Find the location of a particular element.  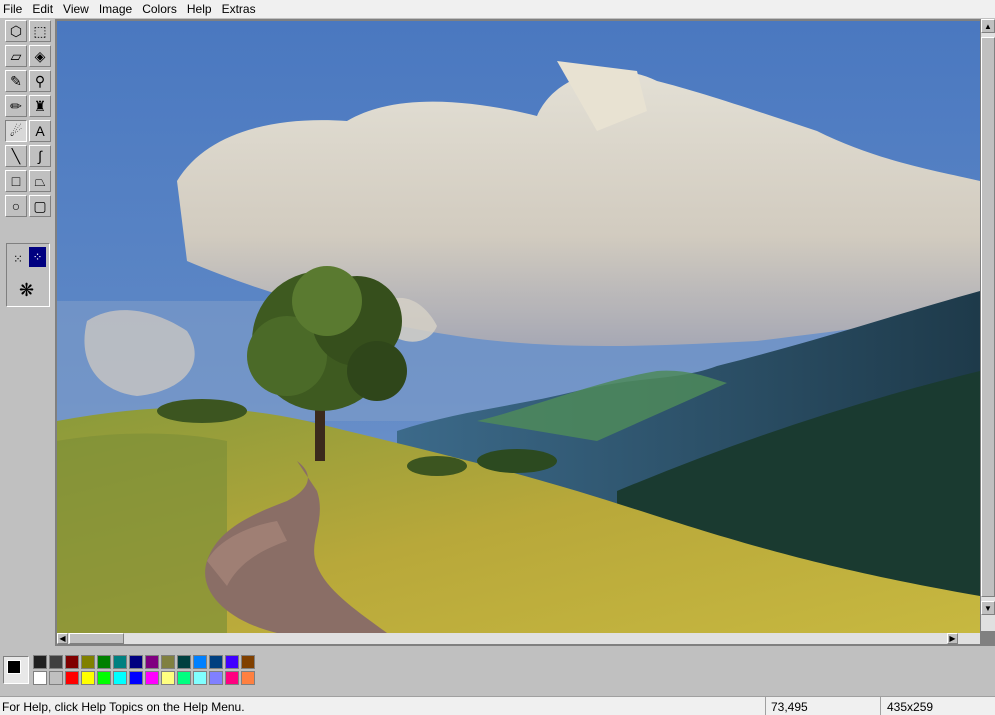

pencil-tool: ✏ is located at coordinates (16, 106).